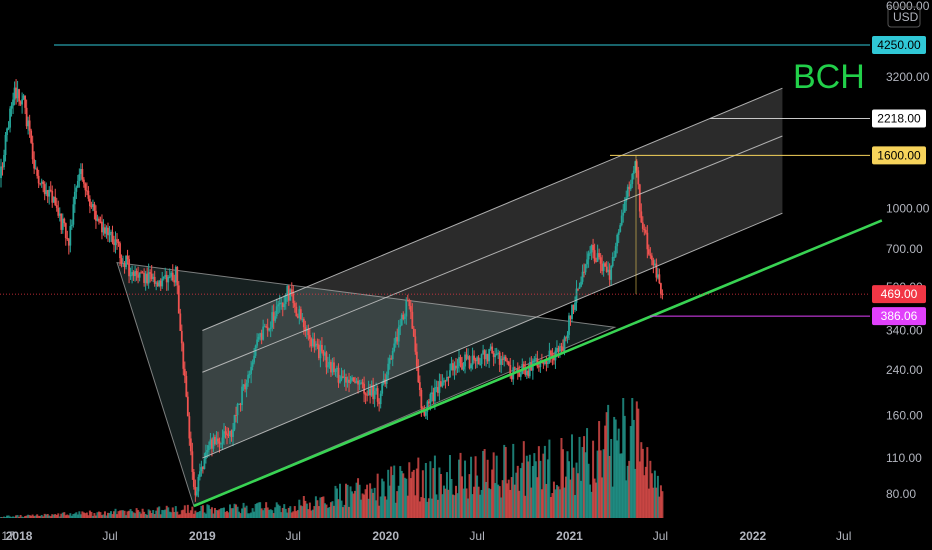 Image resolution: width=932 pixels, height=550 pixels. What do you see at coordinates (901, 494) in the screenshot?
I see `price-tick-label: 80.00` at bounding box center [901, 494].